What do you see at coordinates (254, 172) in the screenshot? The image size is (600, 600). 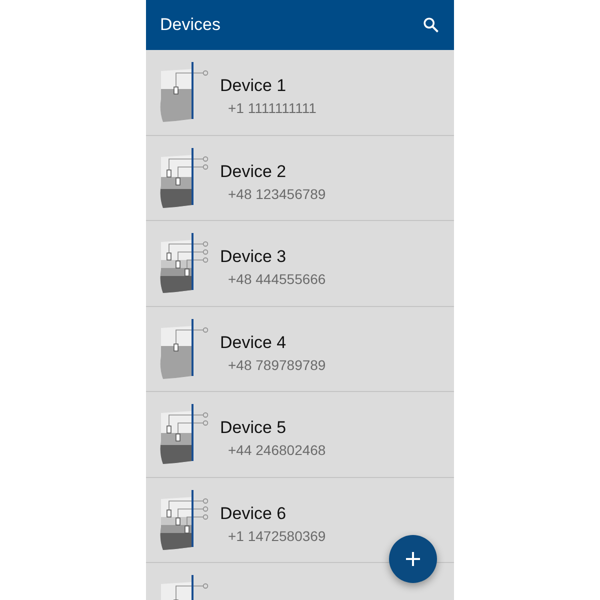 I see `device-name: Device 2` at bounding box center [254, 172].